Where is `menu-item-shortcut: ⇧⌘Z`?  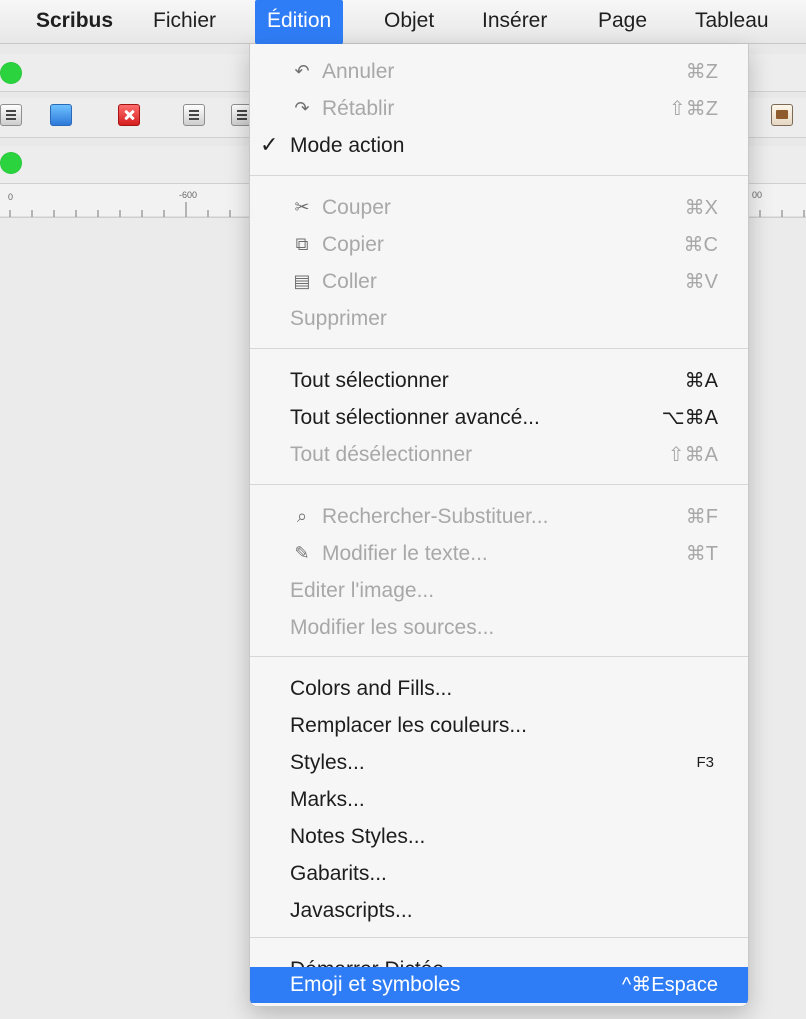 menu-item-shortcut: ⇧⌘Z is located at coordinates (693, 109).